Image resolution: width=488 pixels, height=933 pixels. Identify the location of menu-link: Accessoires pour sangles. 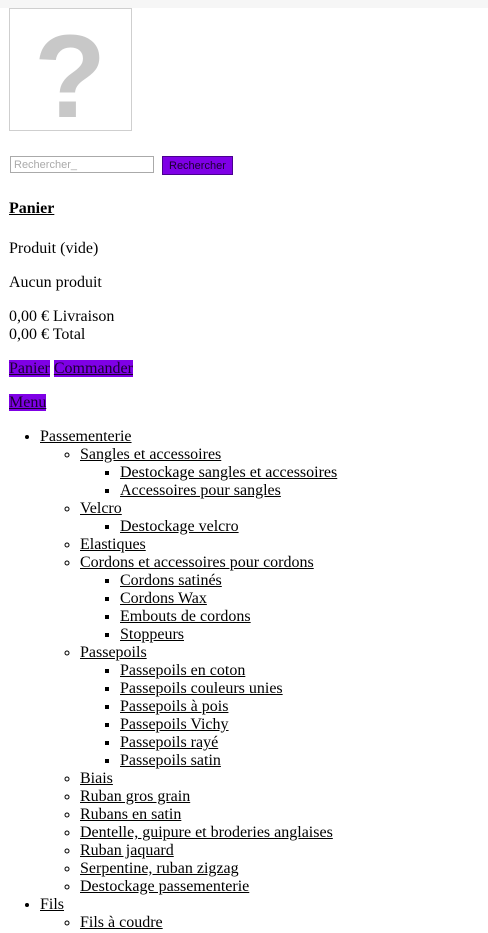
(200, 490).